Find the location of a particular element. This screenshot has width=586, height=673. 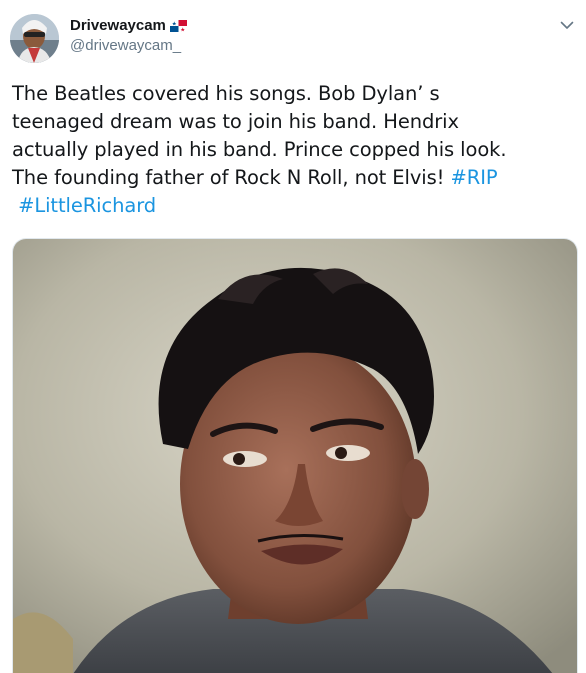

display-name: Drivewaycam is located at coordinates (118, 26).